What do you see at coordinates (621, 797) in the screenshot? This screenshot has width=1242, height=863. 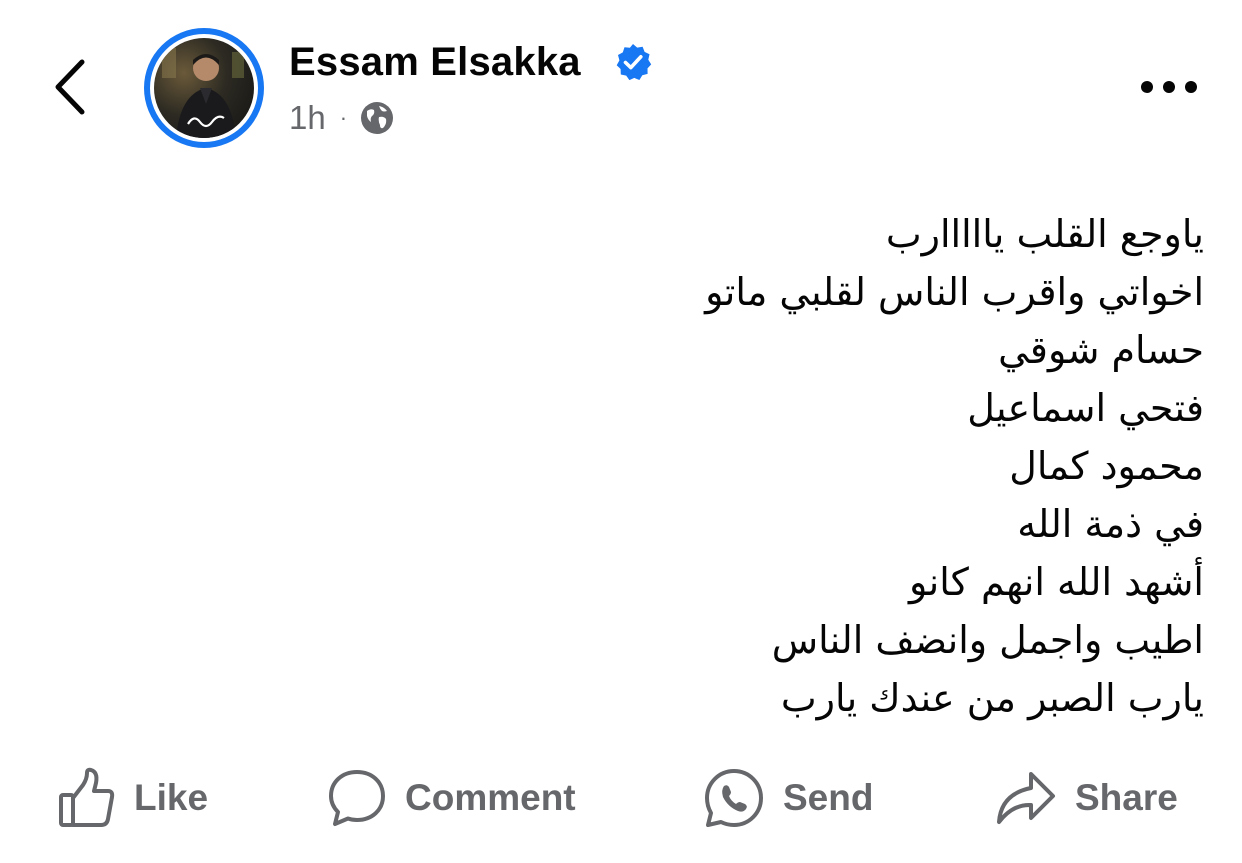 I see `post-action-bar: Like Comment Send Share` at bounding box center [621, 797].